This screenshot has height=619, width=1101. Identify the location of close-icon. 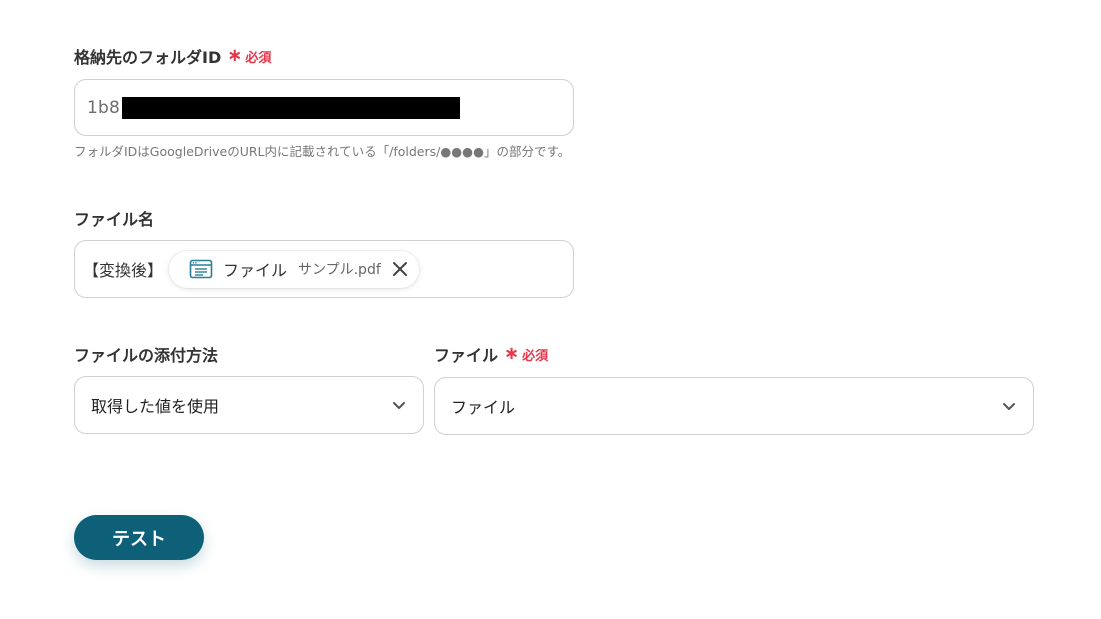
(400, 269).